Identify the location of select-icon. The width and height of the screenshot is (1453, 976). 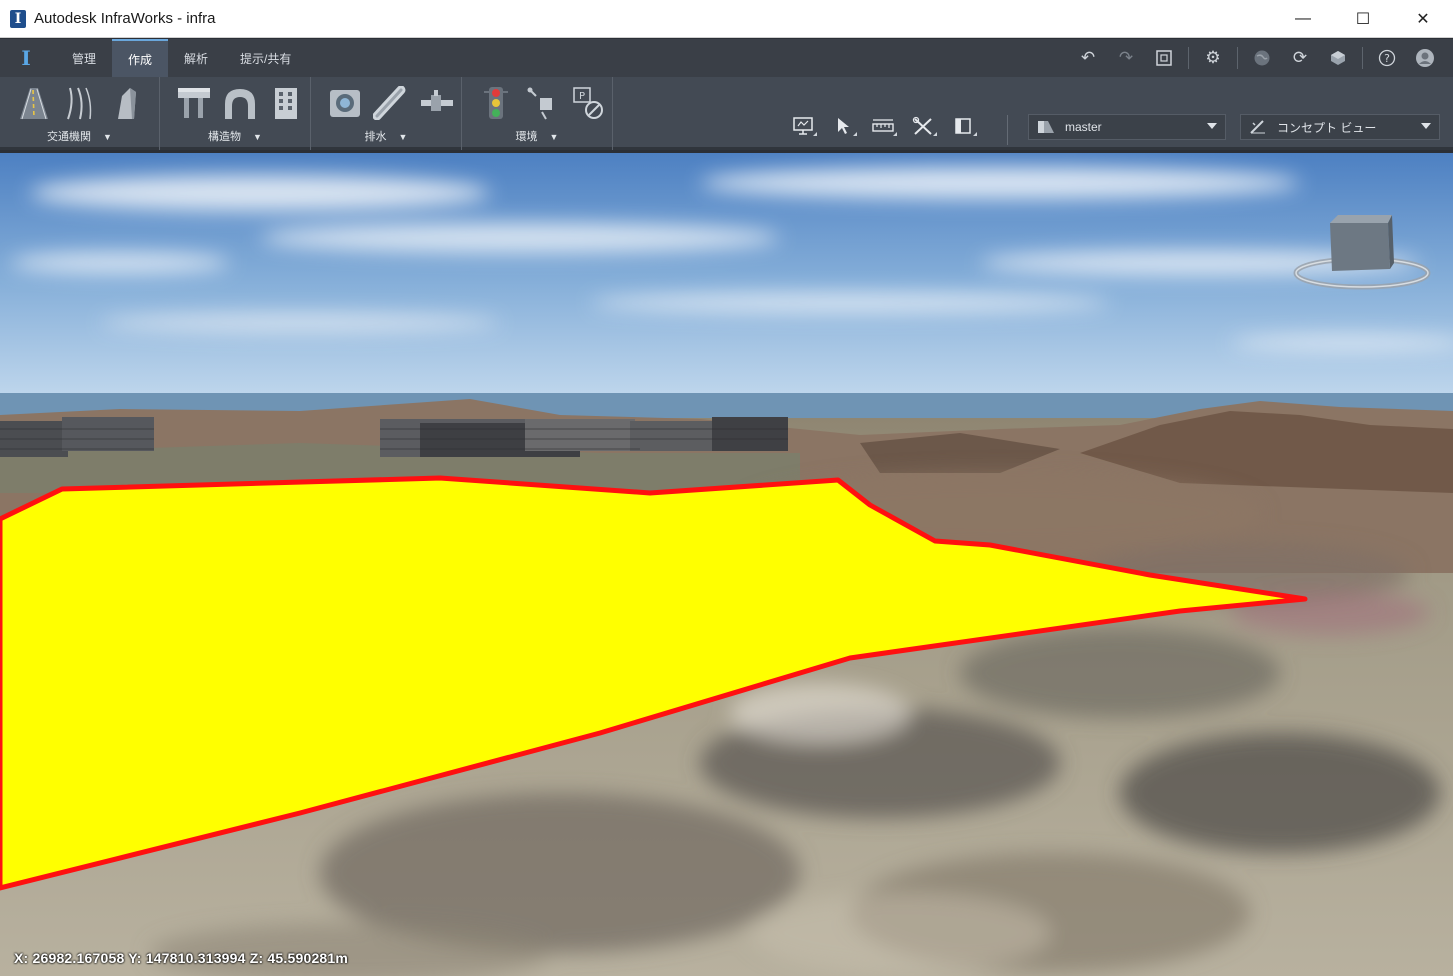
(843, 126).